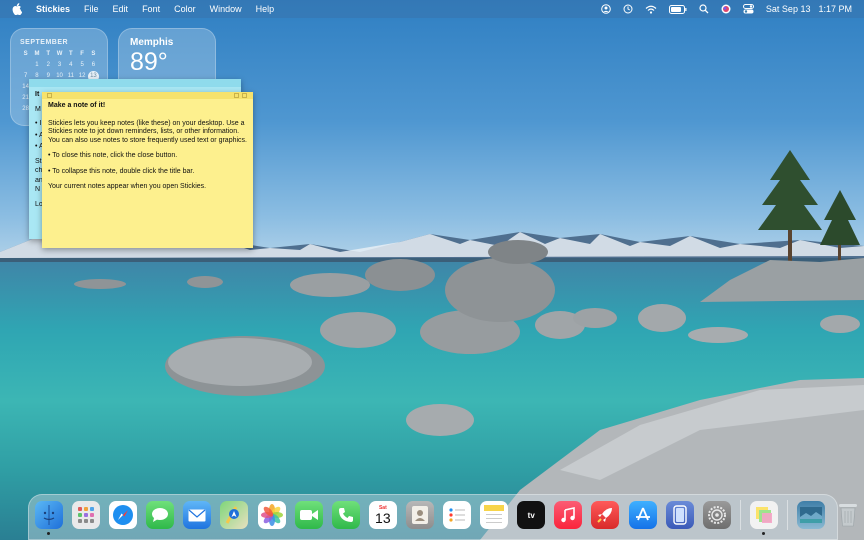  Describe the element at coordinates (419, 515) in the screenshot. I see `contacts-icon` at that location.